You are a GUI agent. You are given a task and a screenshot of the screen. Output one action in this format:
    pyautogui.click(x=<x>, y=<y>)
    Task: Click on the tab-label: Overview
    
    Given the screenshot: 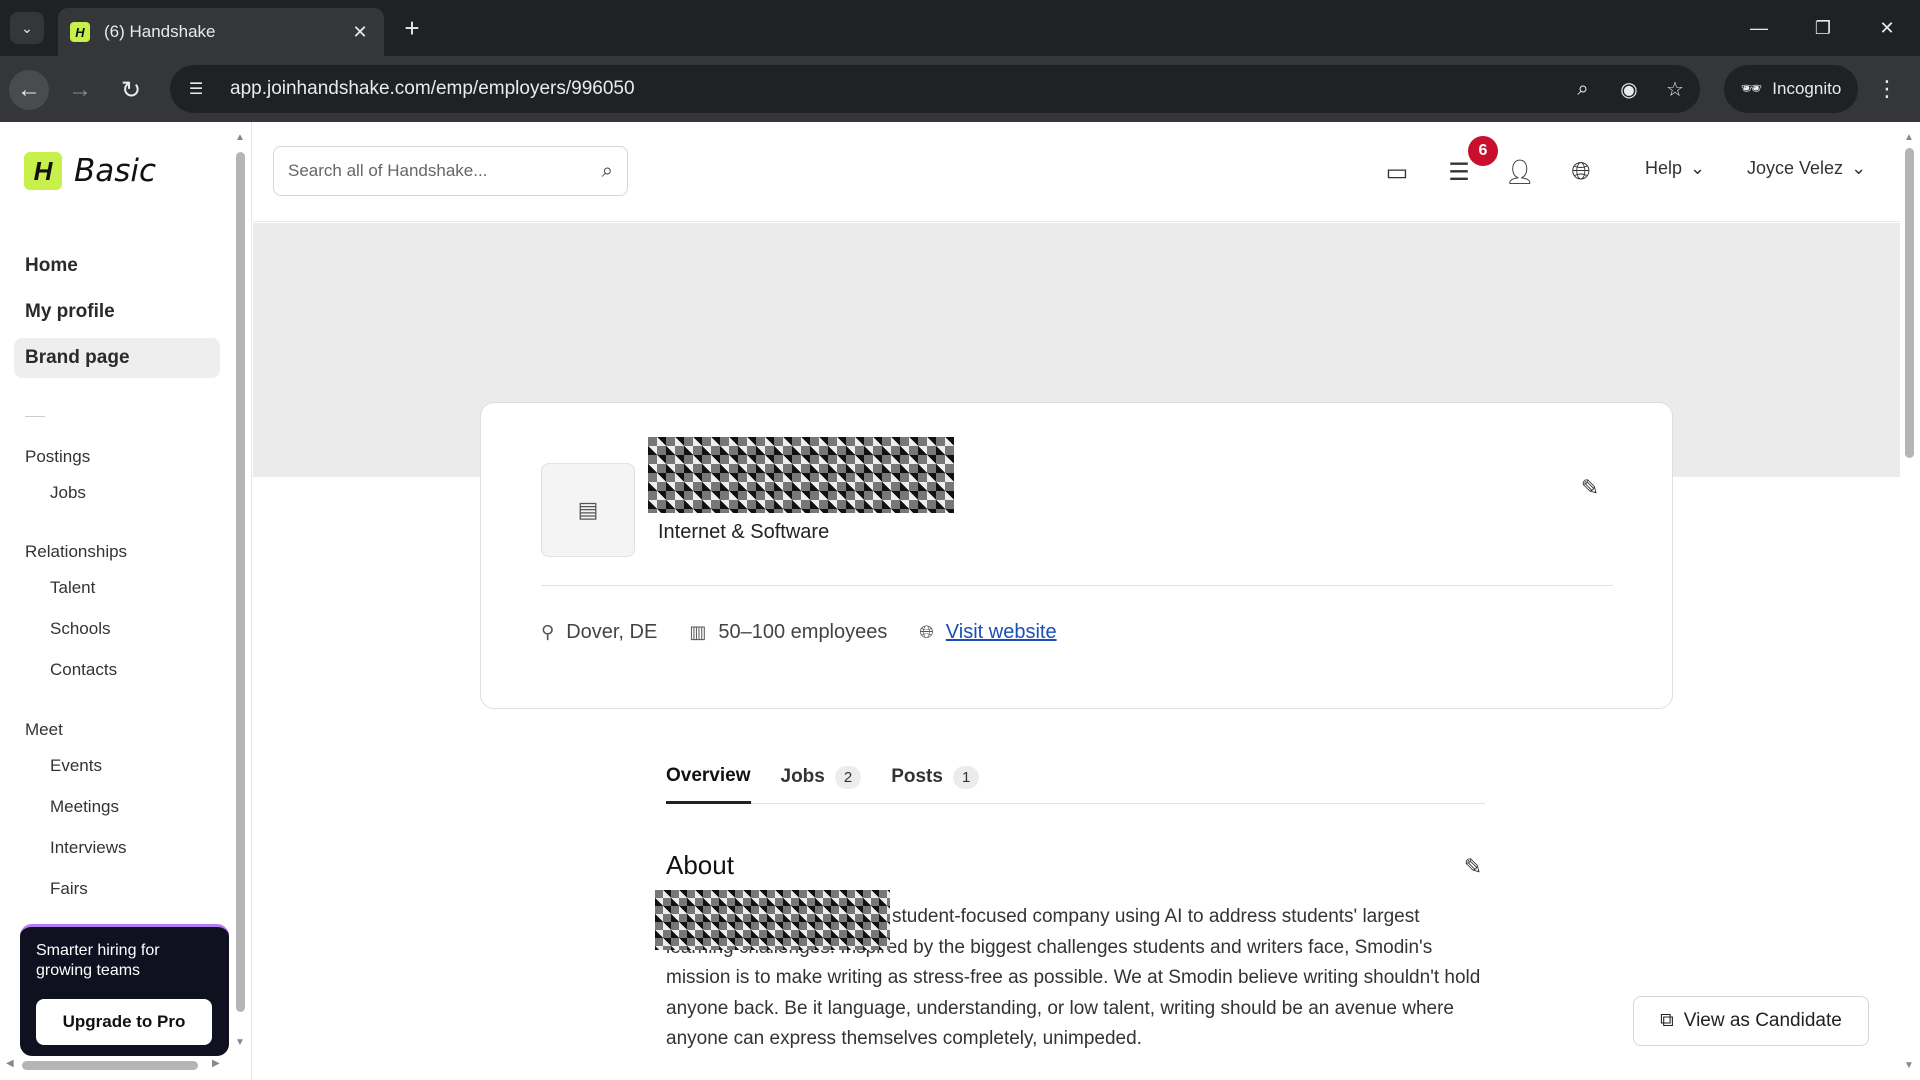 What is the action you would take?
    pyautogui.click(x=708, y=775)
    